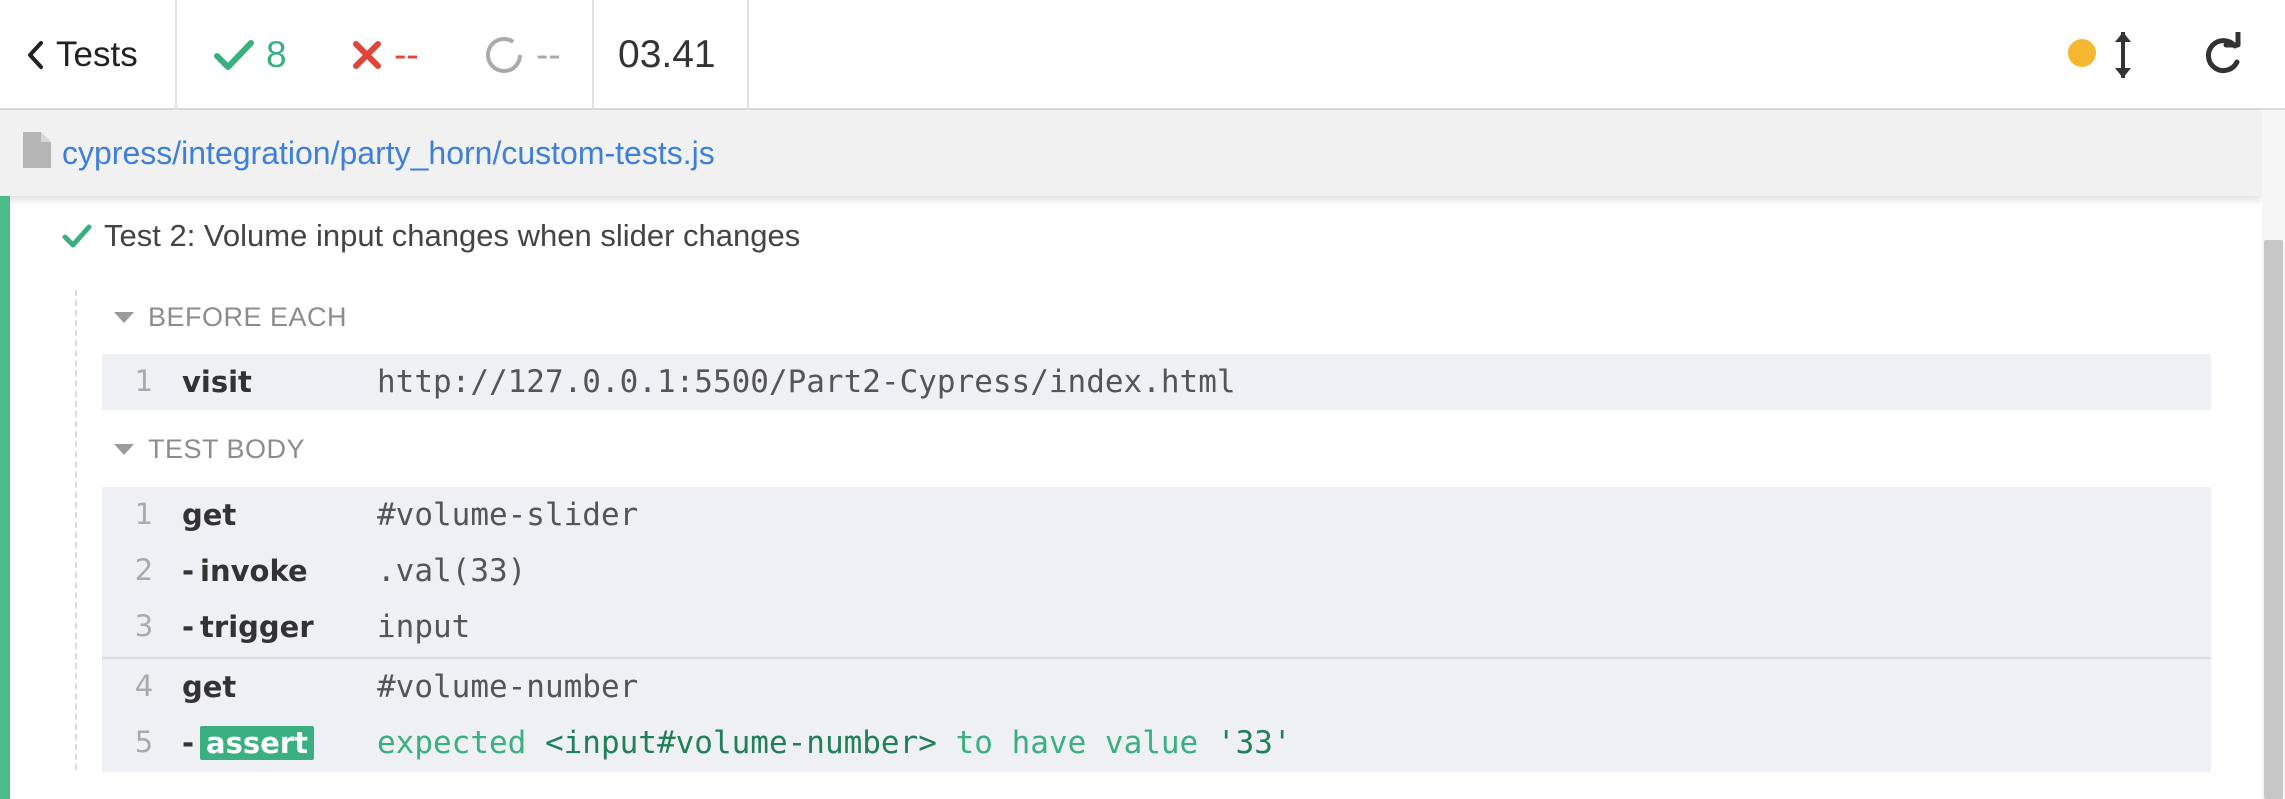  I want to click on command-name: invoke, so click(254, 571).